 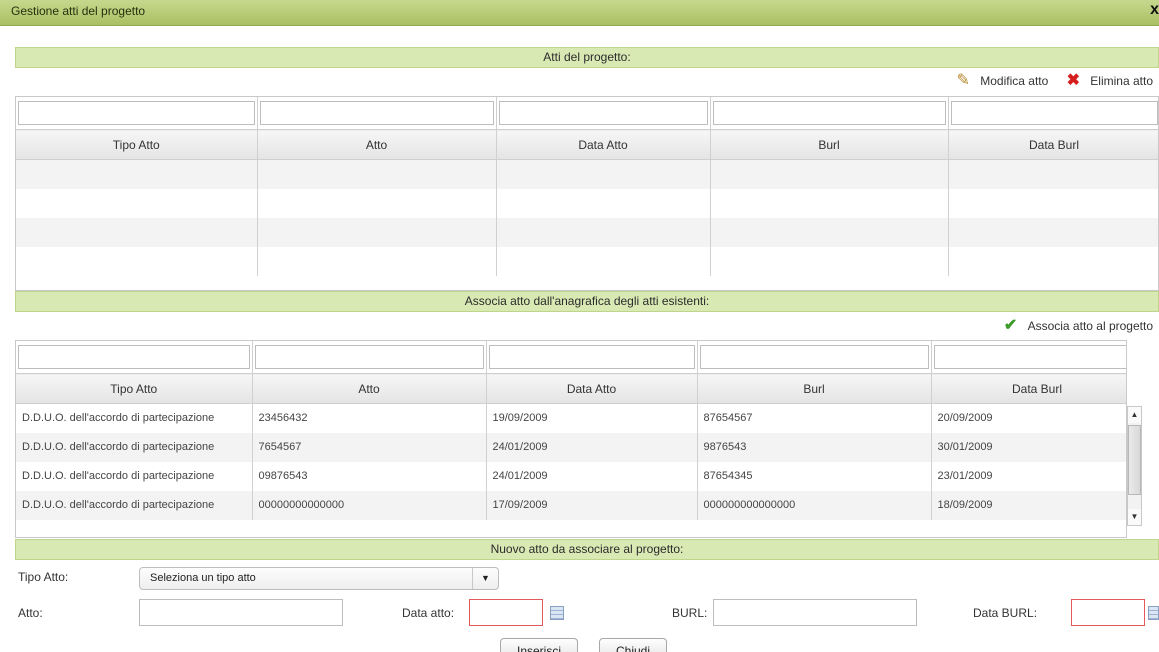 I want to click on cell-atto: 7654567, so click(x=369, y=447).